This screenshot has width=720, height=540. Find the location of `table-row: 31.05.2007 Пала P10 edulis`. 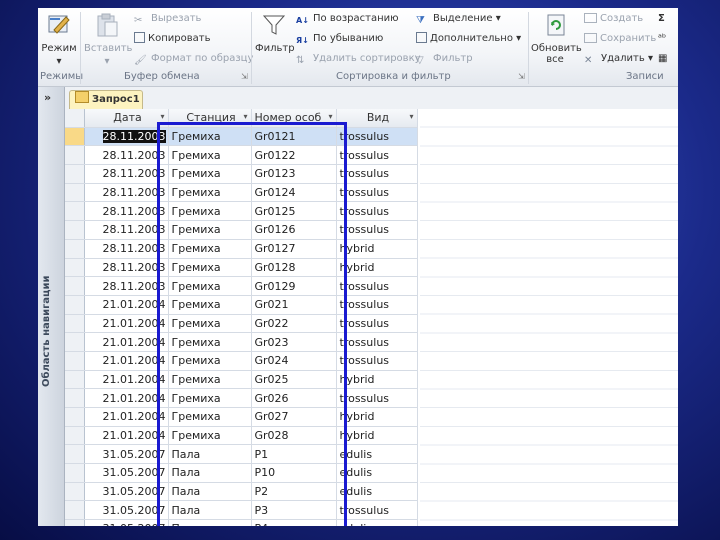

table-row: 31.05.2007 Пала P10 edulis is located at coordinates (241, 473).